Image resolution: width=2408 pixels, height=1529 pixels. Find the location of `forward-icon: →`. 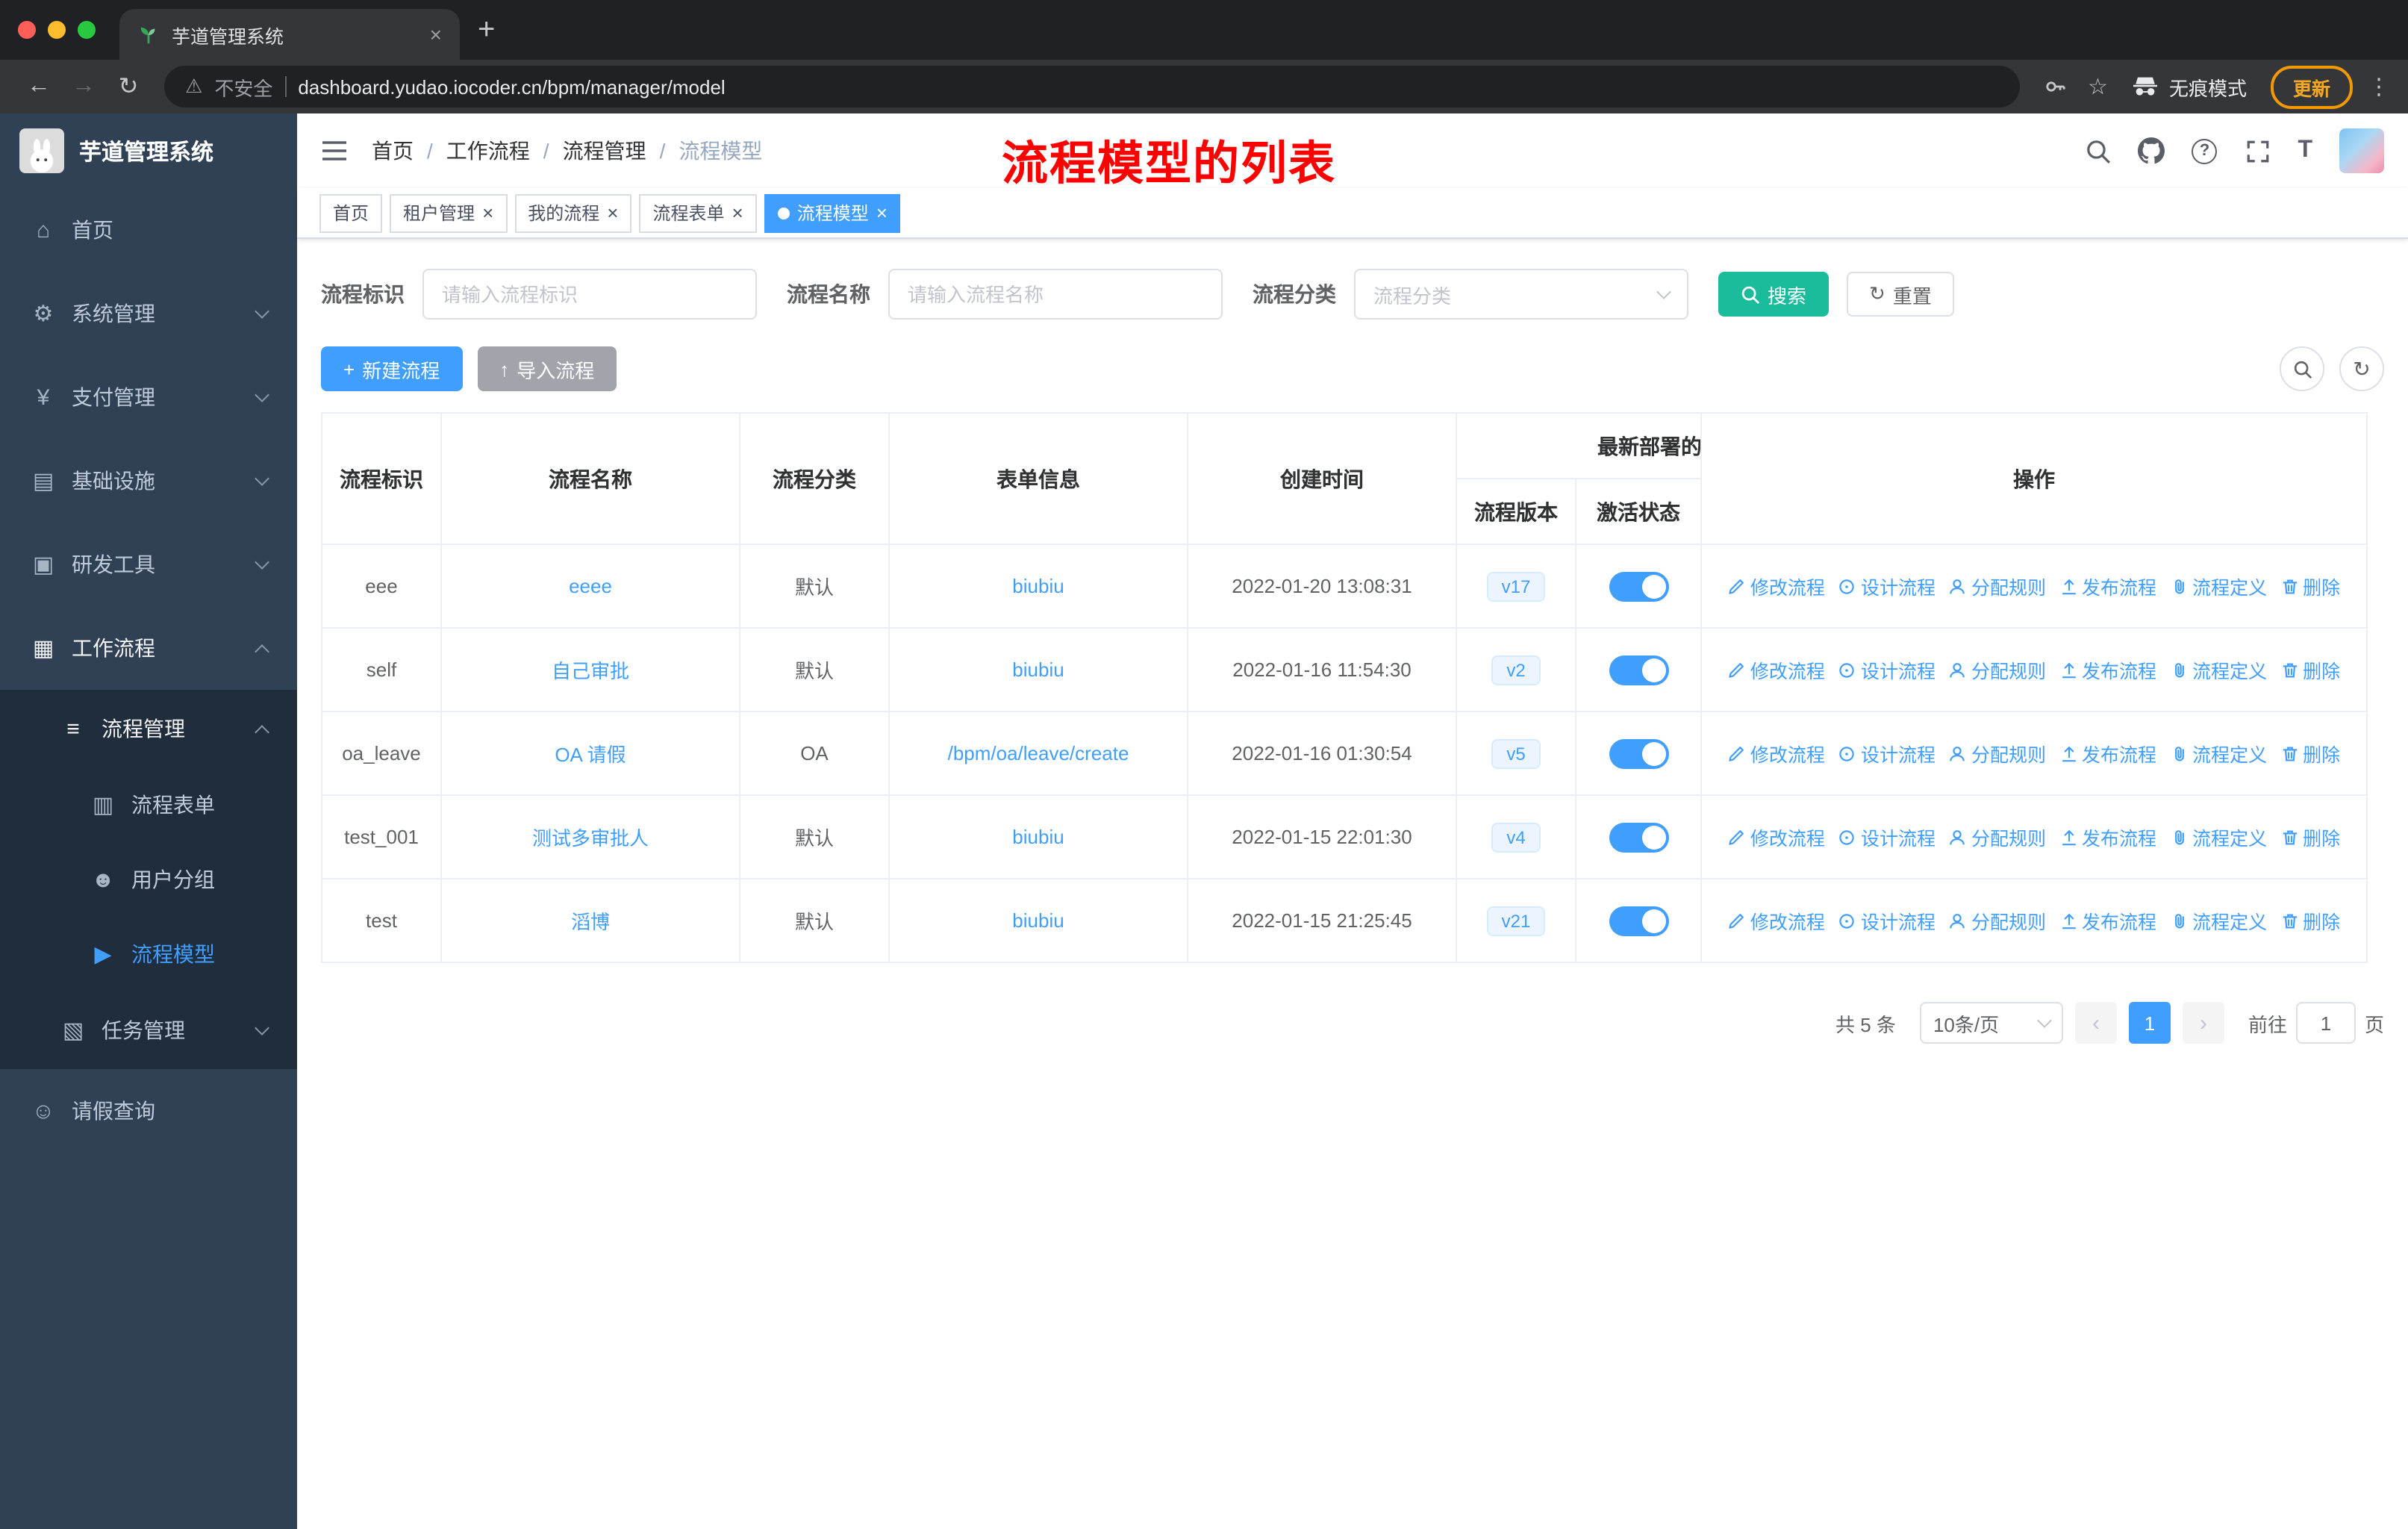

forward-icon: → is located at coordinates (84, 86).